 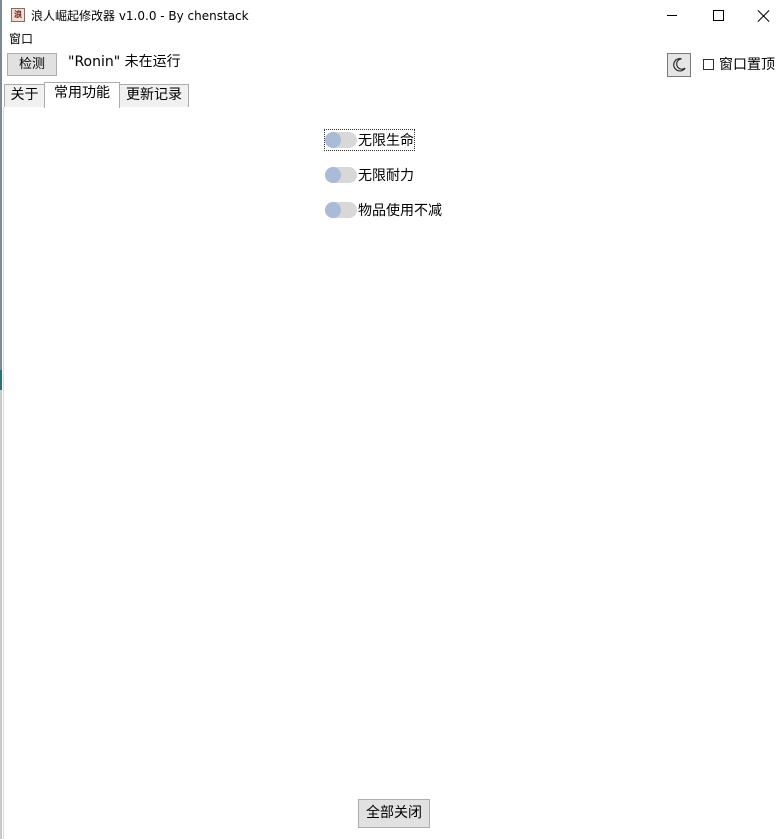 I want to click on minimize-icon, so click(x=672, y=15).